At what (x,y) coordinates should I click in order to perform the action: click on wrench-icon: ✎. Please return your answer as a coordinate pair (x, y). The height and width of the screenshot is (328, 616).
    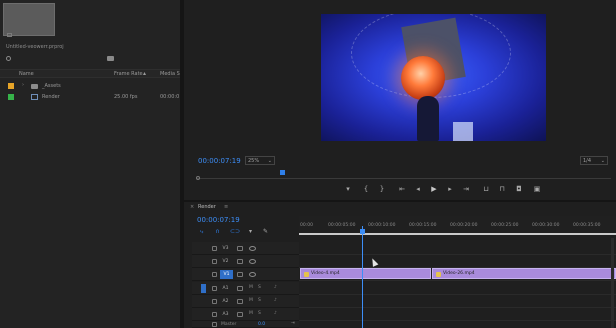
    Looking at the image, I should click on (265, 231).